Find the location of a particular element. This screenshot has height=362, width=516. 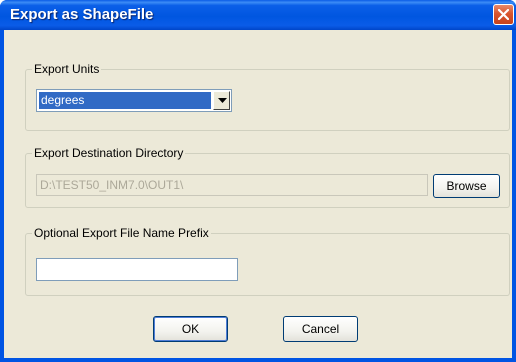

cancel-button: Cancel is located at coordinates (320, 329).